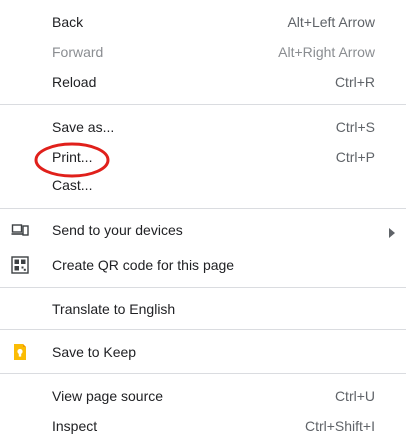  I want to click on menu-item-save-to-keep: Save to Keep, so click(203, 352).